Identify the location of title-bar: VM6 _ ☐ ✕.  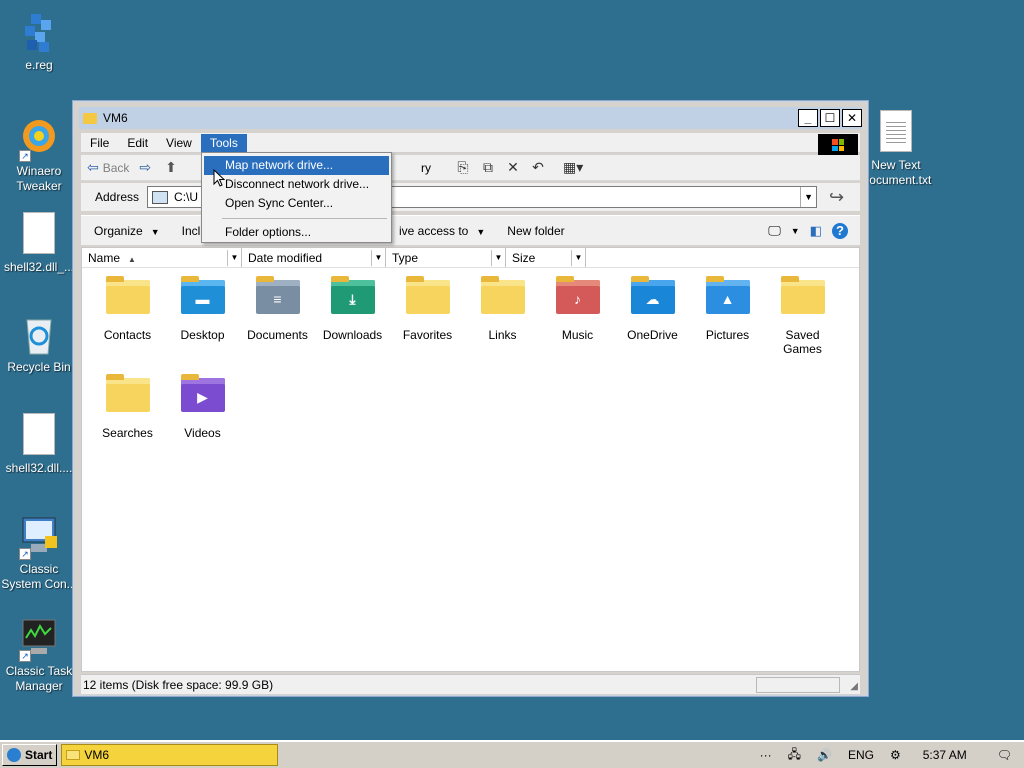
(470, 118).